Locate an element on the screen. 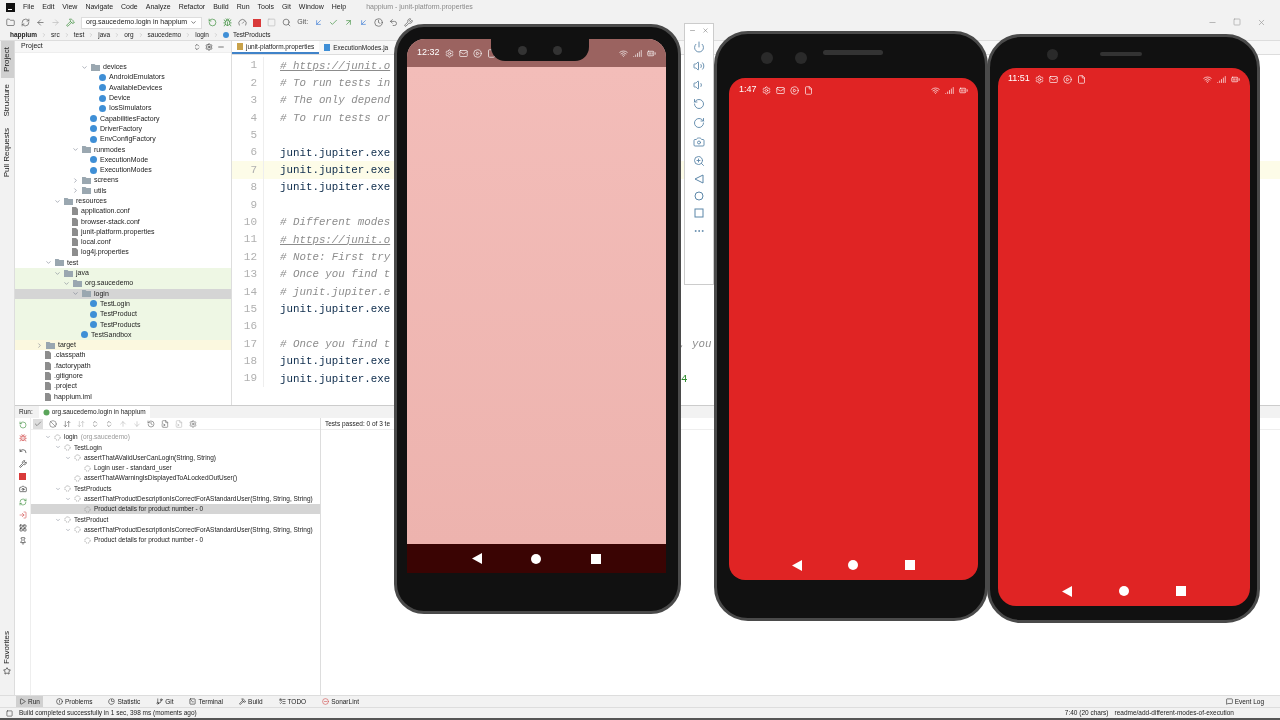 This screenshot has width=1280, height=720. line-number: 19 is located at coordinates (248, 379).